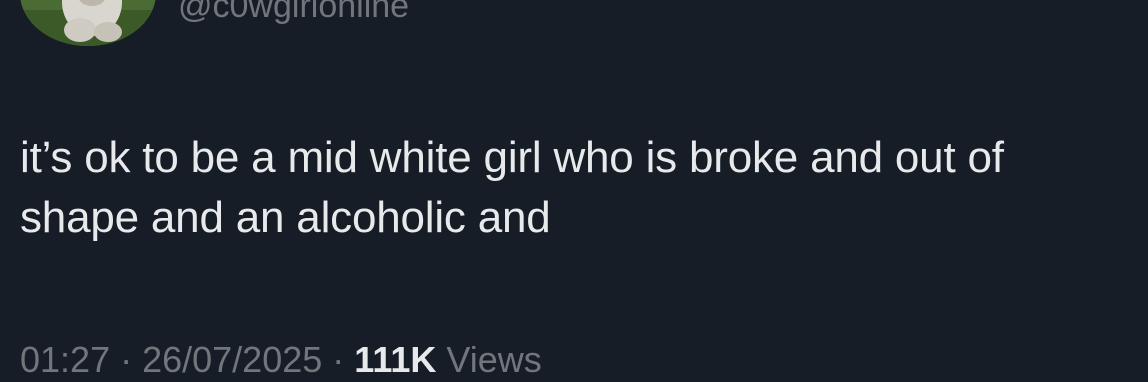 This screenshot has width=1148, height=382. What do you see at coordinates (293, 13) in the screenshot?
I see `author-handle: @c0wgirlonline` at bounding box center [293, 13].